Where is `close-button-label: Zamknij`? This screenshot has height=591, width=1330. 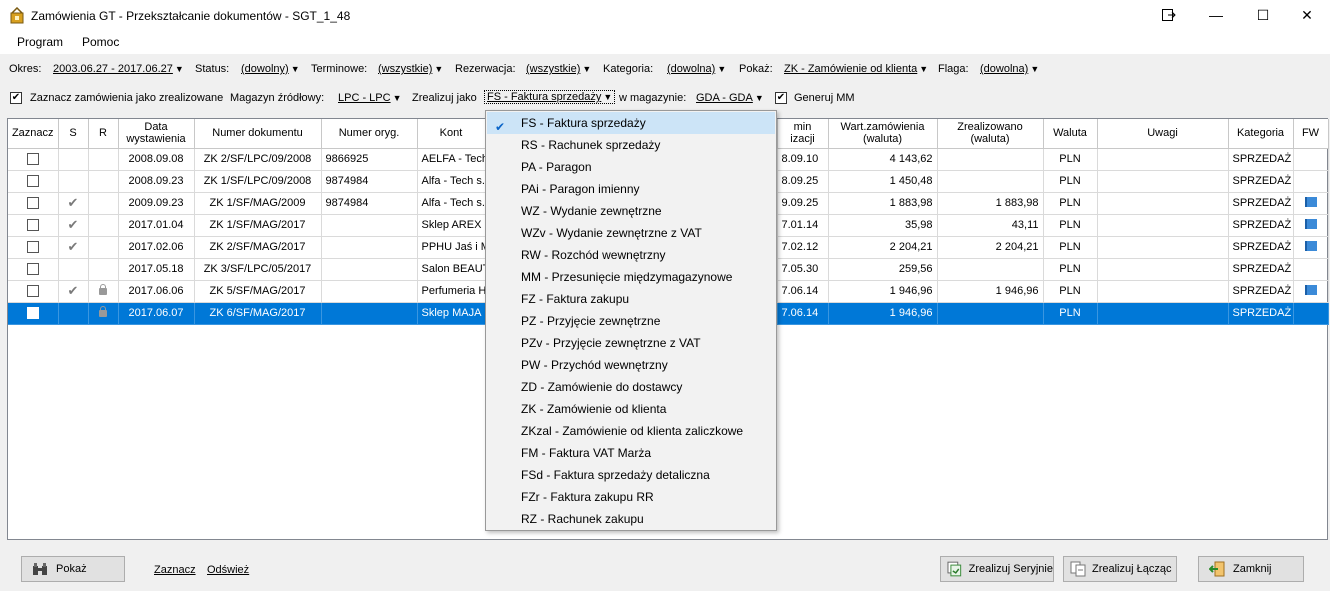
close-button-label: Zamknij is located at coordinates (1252, 569).